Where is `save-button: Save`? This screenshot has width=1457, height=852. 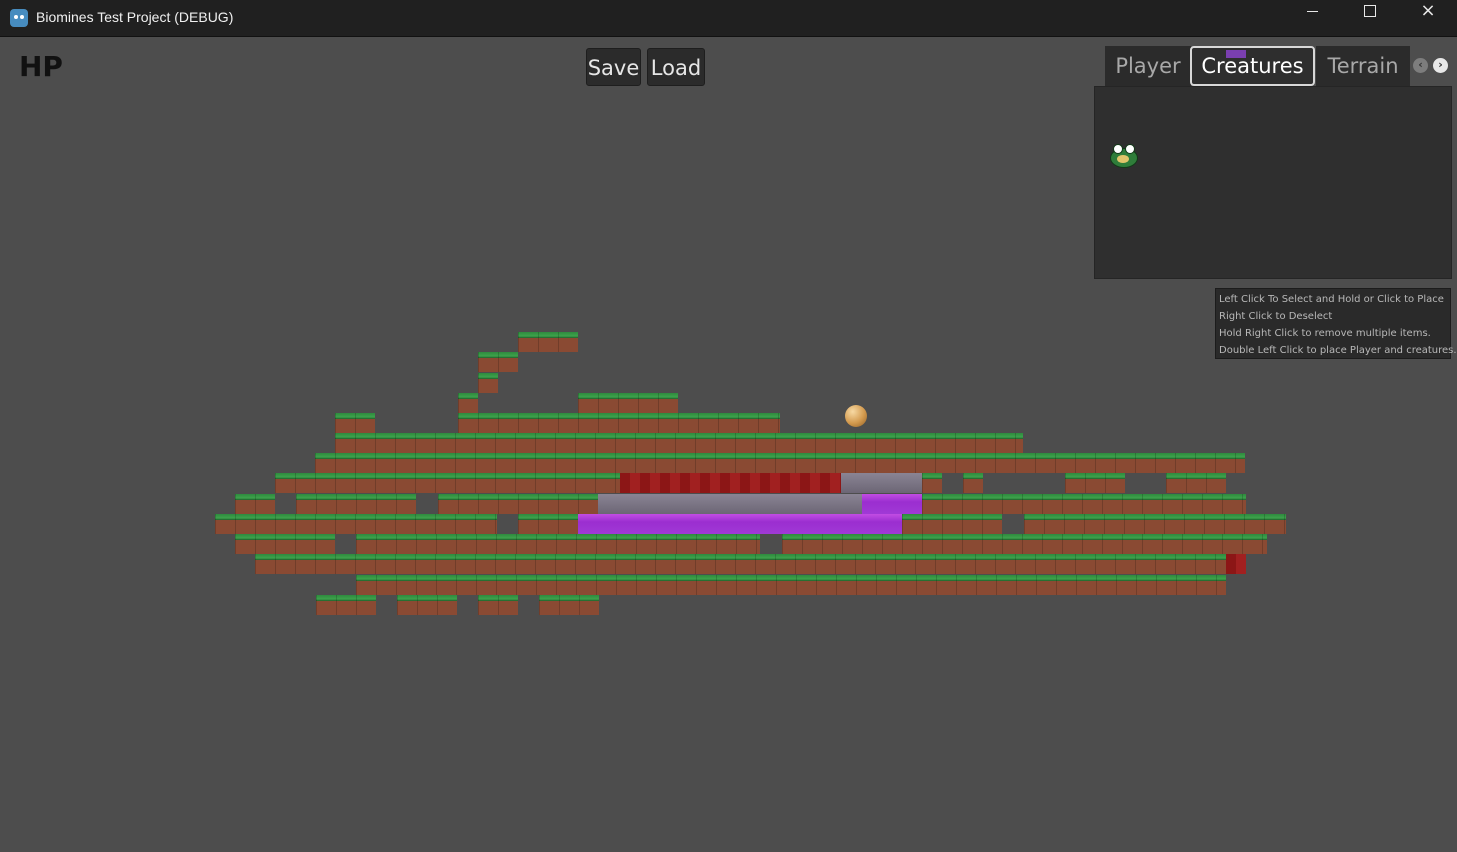 save-button: Save is located at coordinates (613, 67).